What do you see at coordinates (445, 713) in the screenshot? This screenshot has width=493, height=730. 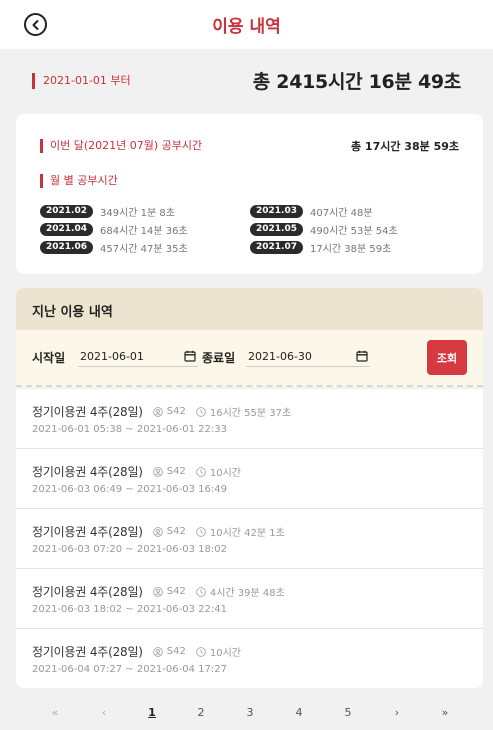 I see `last-page-button: »` at bounding box center [445, 713].